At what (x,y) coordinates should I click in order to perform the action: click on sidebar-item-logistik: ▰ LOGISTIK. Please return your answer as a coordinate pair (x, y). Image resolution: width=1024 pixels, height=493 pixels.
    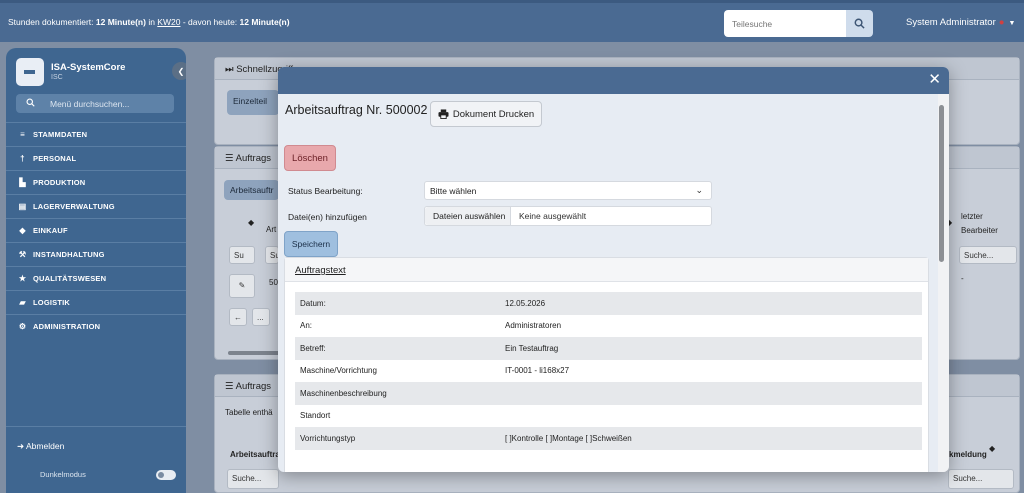
    Looking at the image, I should click on (96, 302).